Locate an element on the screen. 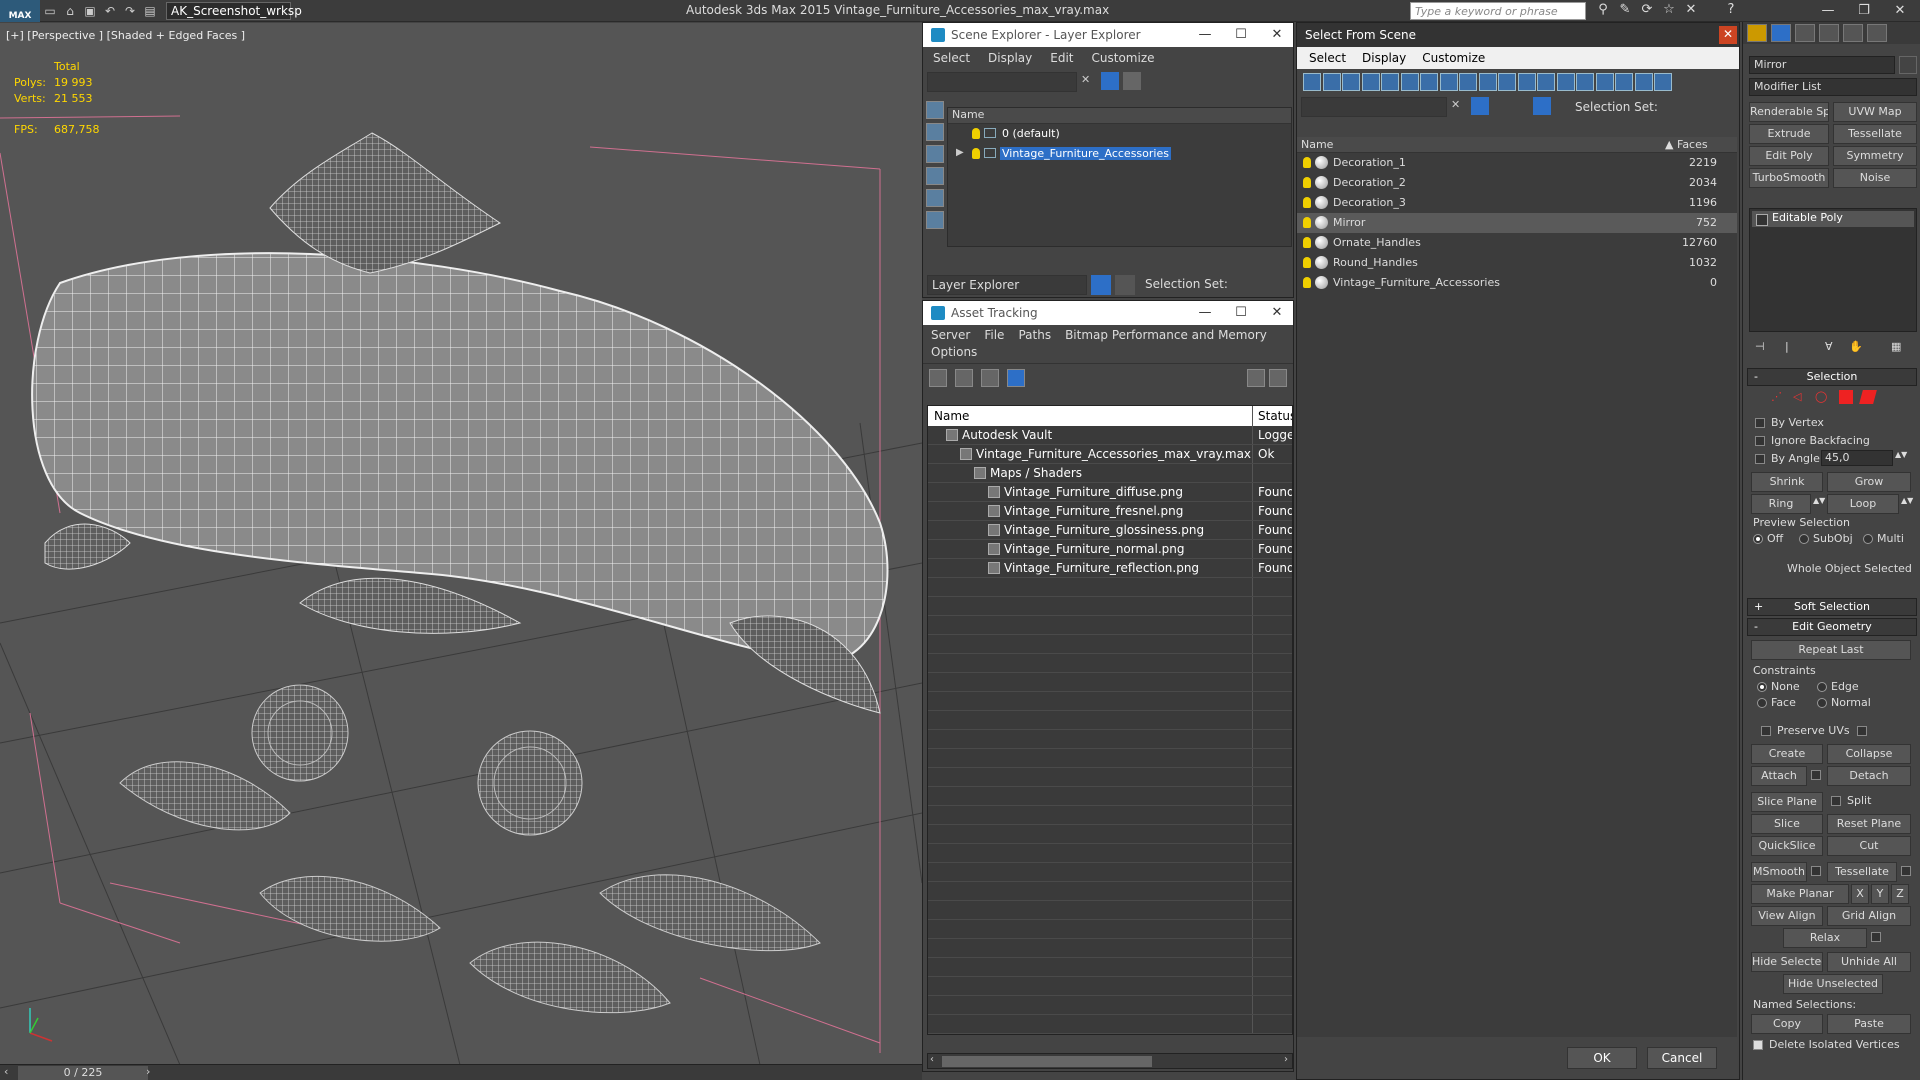  object-row: Decoration_3 1196 is located at coordinates (1517, 203).